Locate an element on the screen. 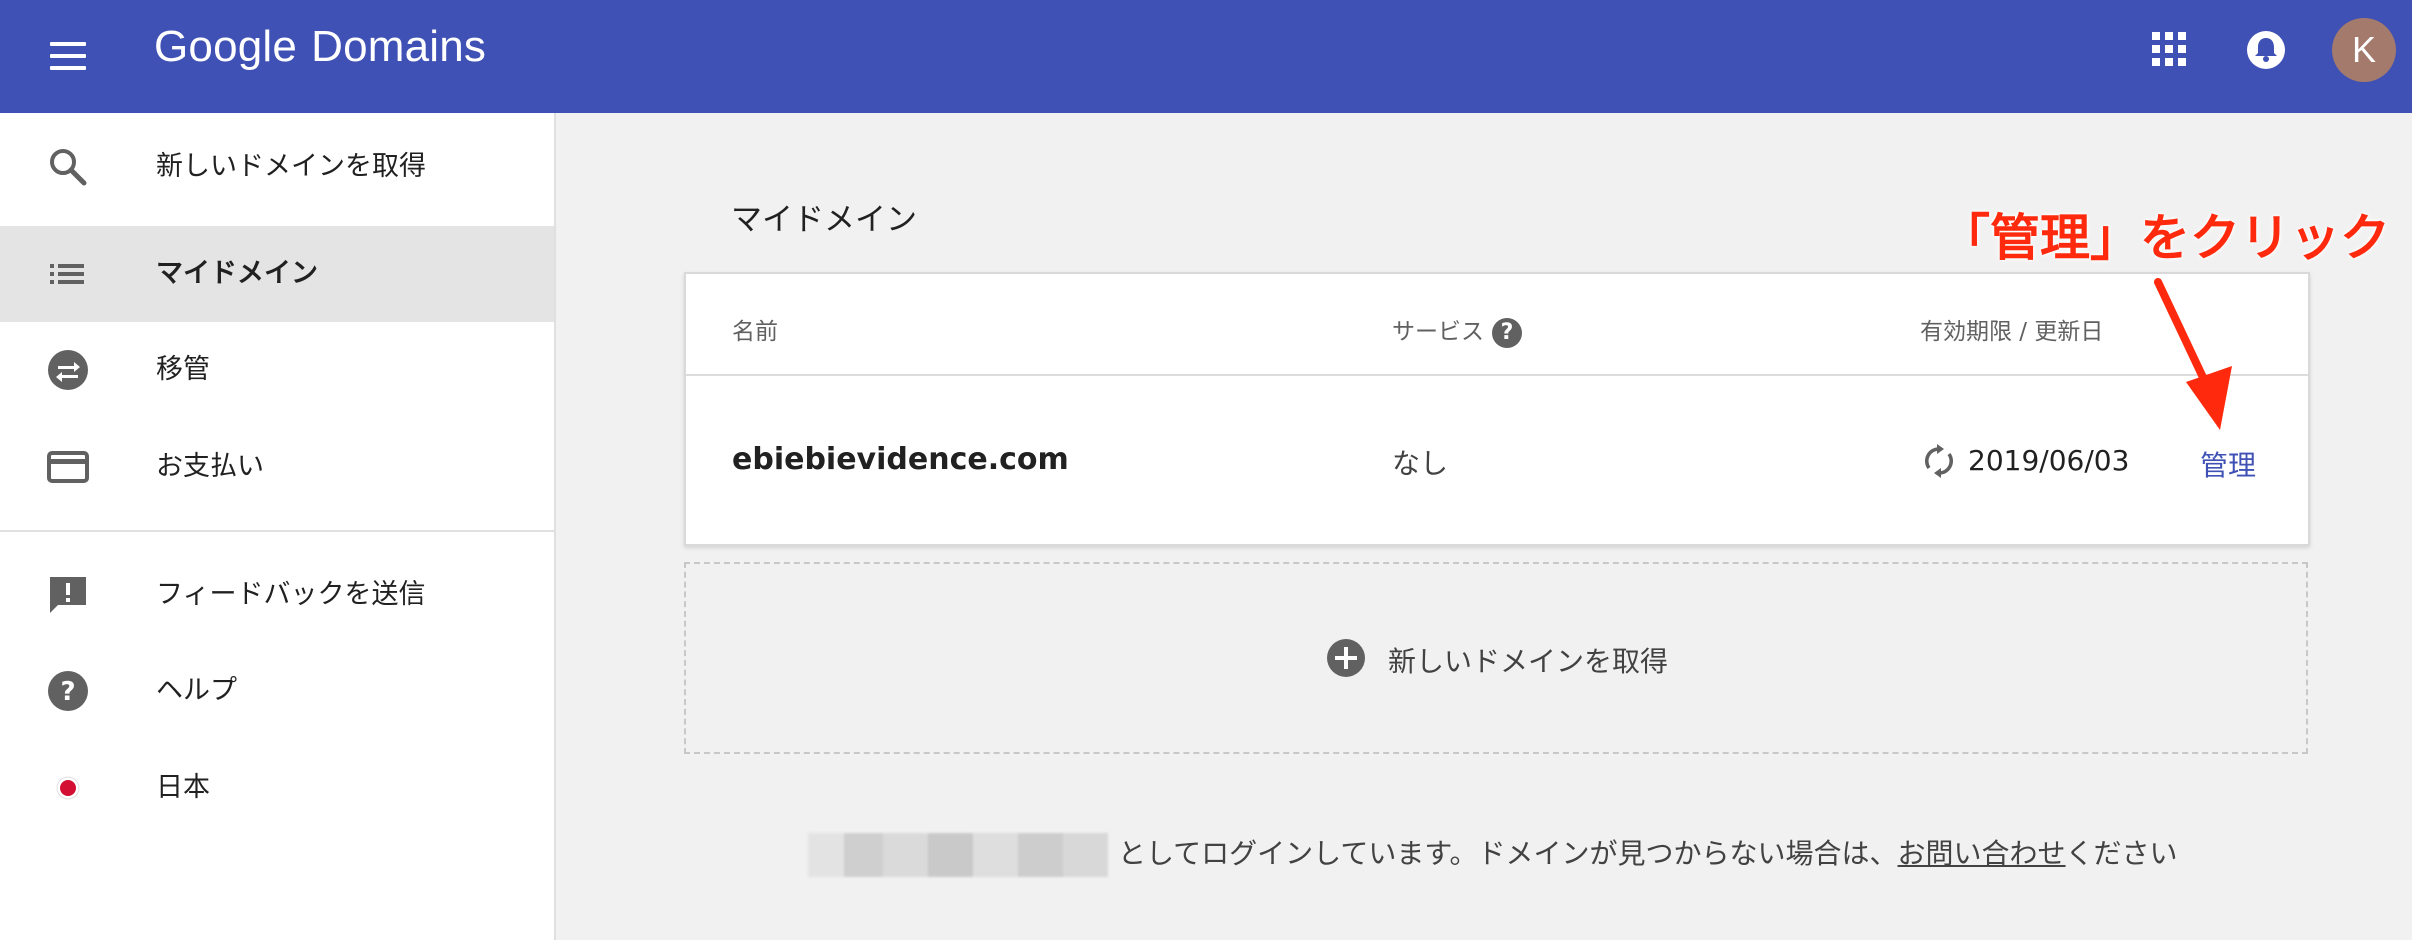 The image size is (2412, 940). sidebar-item-get-domain: 新しいドメインを取得 is located at coordinates (277, 167).